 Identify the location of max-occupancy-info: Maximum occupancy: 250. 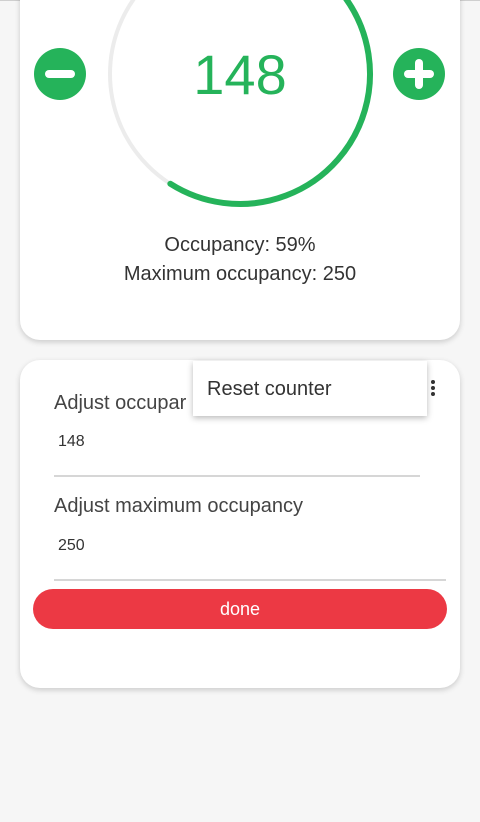
(240, 274).